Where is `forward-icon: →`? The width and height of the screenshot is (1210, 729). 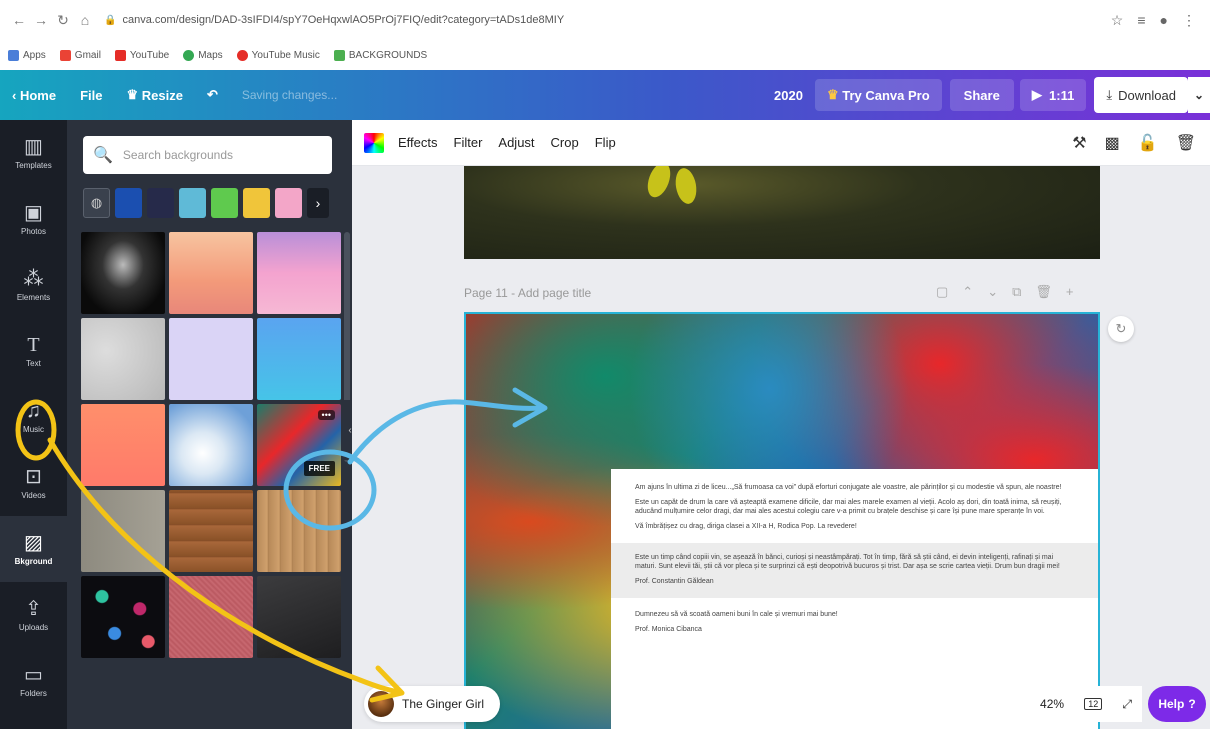 forward-icon: → is located at coordinates (41, 20).